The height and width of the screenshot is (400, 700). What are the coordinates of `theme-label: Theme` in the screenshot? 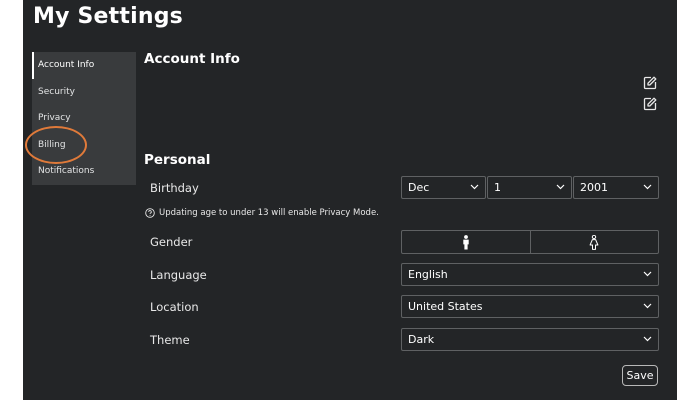 It's located at (170, 340).